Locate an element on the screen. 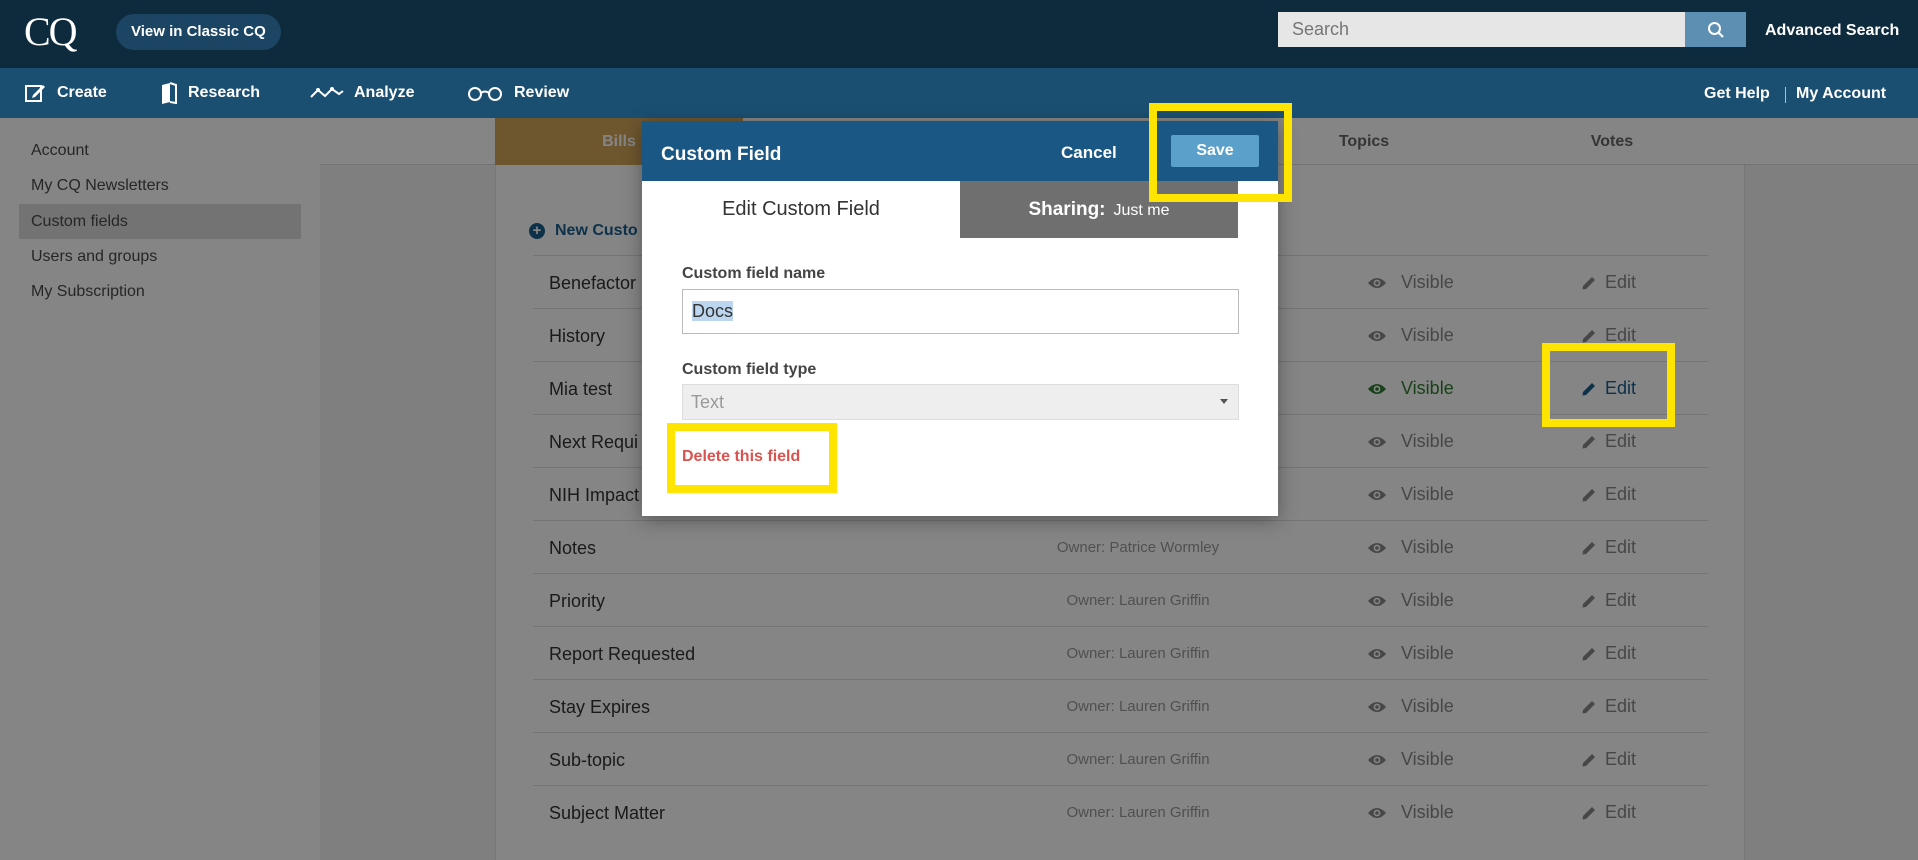  highlight-save is located at coordinates (1220, 152).